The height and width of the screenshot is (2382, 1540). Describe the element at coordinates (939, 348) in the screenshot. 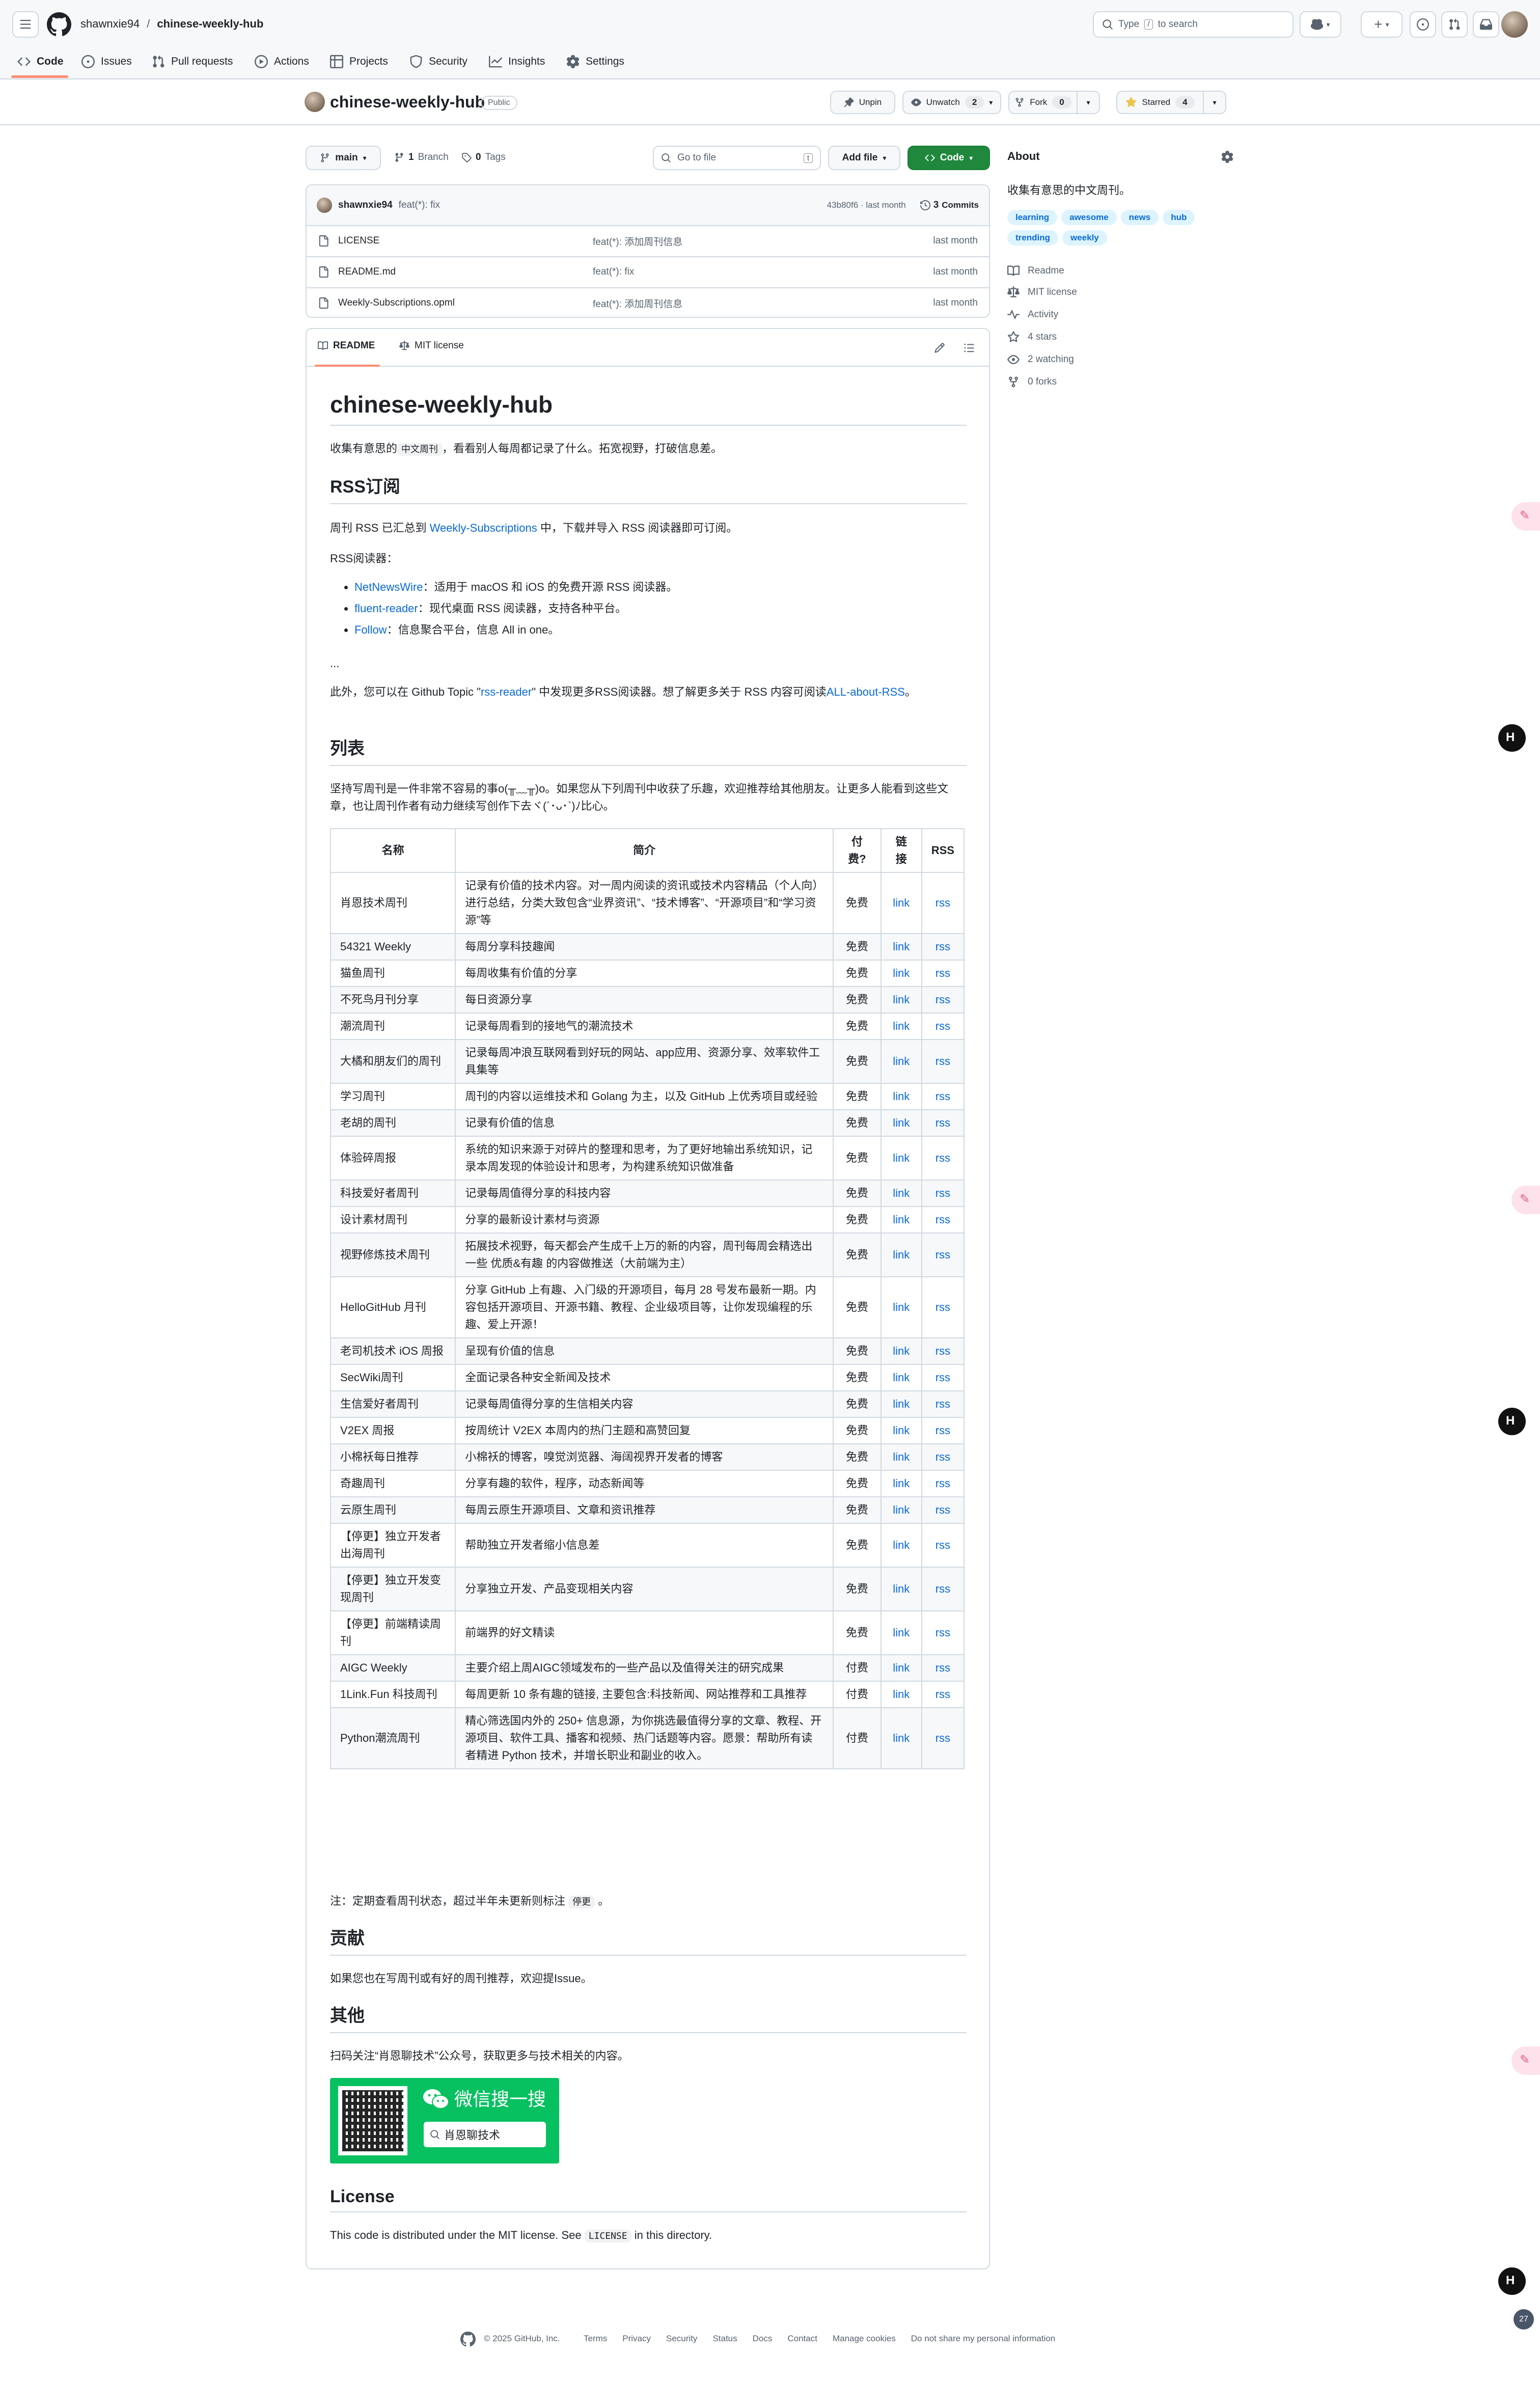

I see `pencil-icon` at that location.